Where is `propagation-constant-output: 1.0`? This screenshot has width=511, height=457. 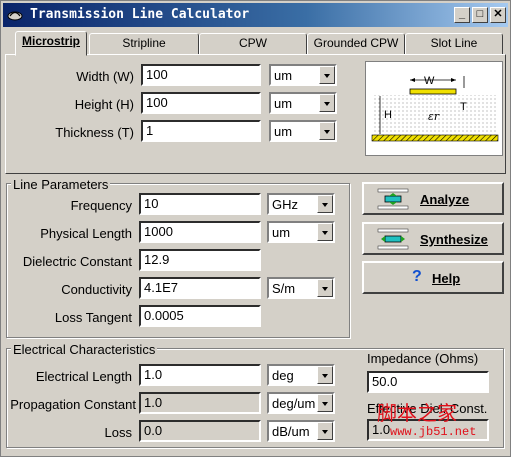 propagation-constant-output: 1.0 is located at coordinates (200, 403).